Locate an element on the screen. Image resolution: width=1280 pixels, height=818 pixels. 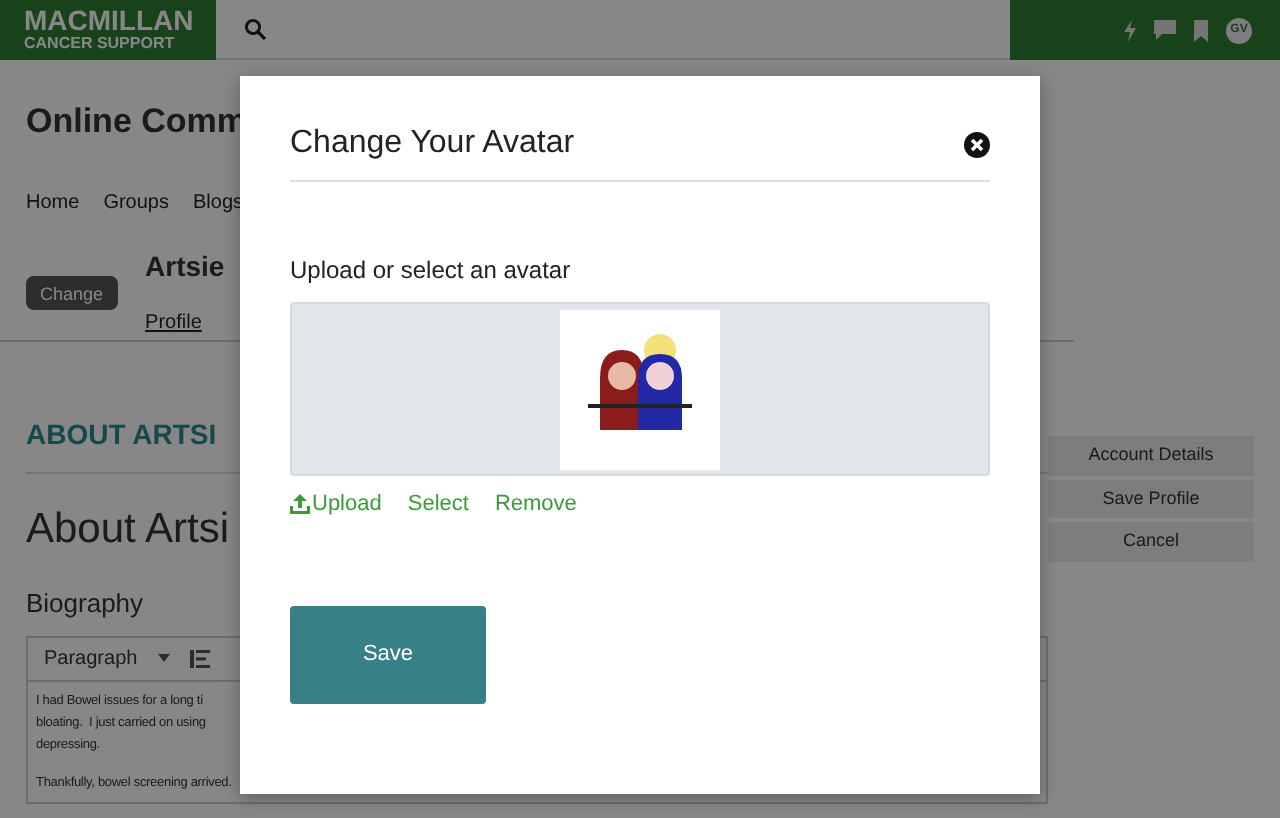
lightning-icon is located at coordinates (1130, 30).